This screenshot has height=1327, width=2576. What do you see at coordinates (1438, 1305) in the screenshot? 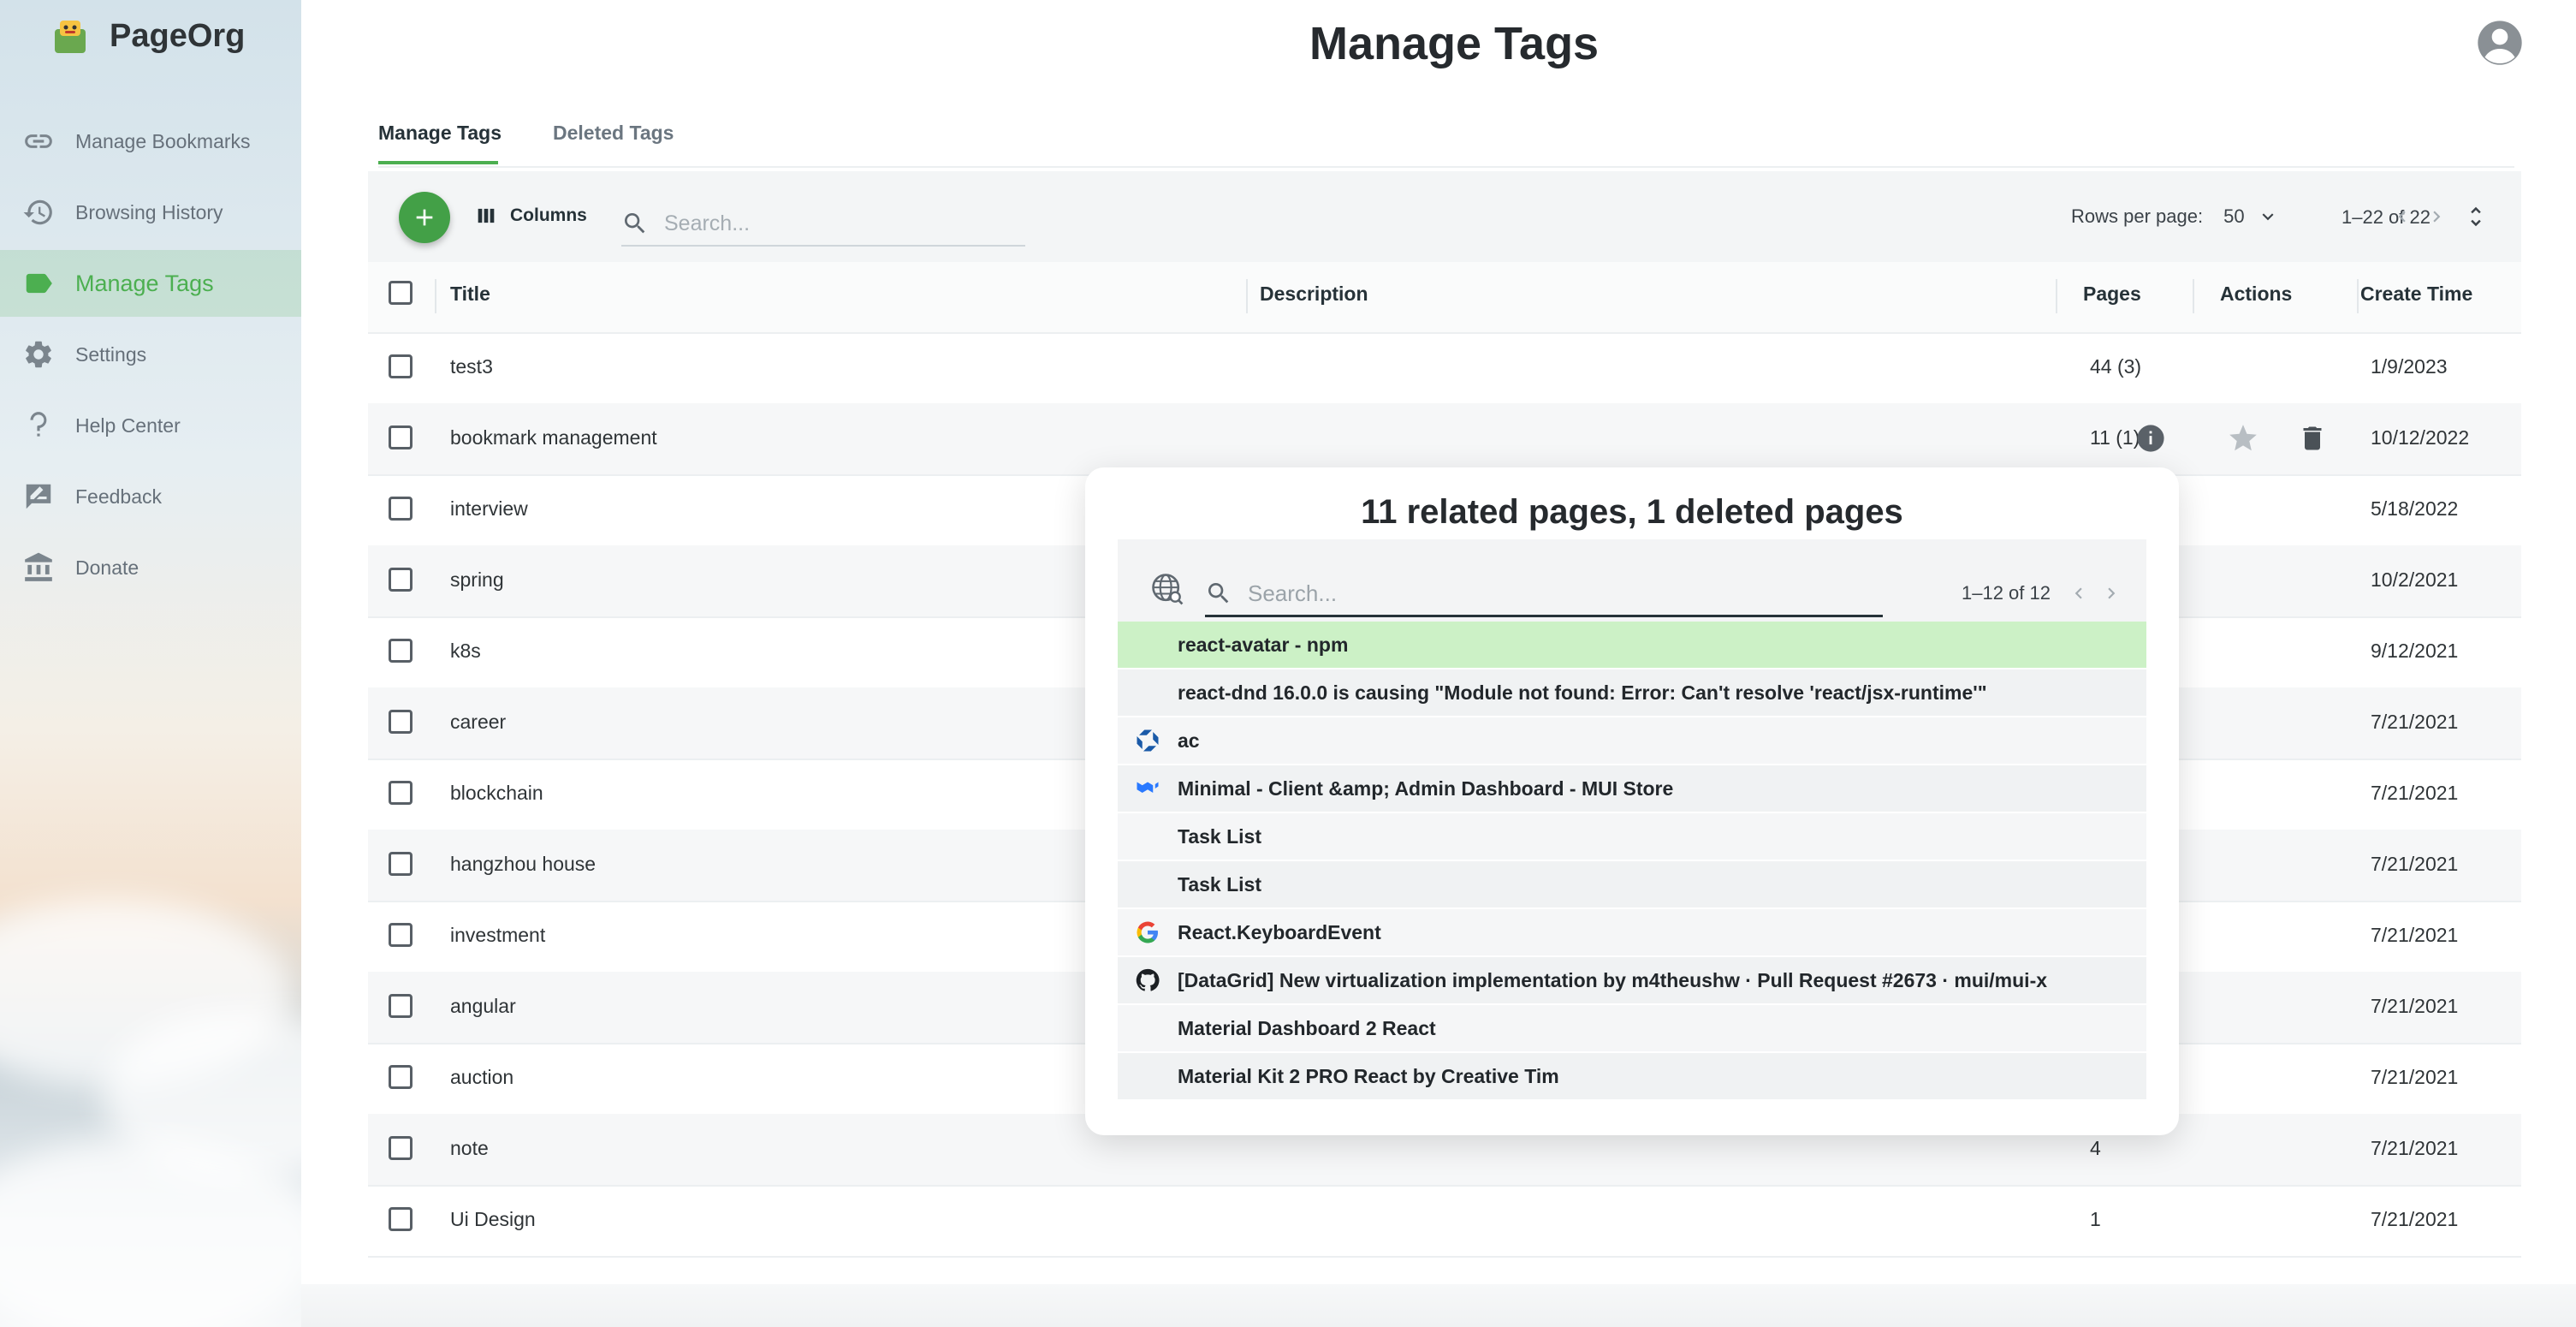
I see `table-footer-area` at bounding box center [1438, 1305].